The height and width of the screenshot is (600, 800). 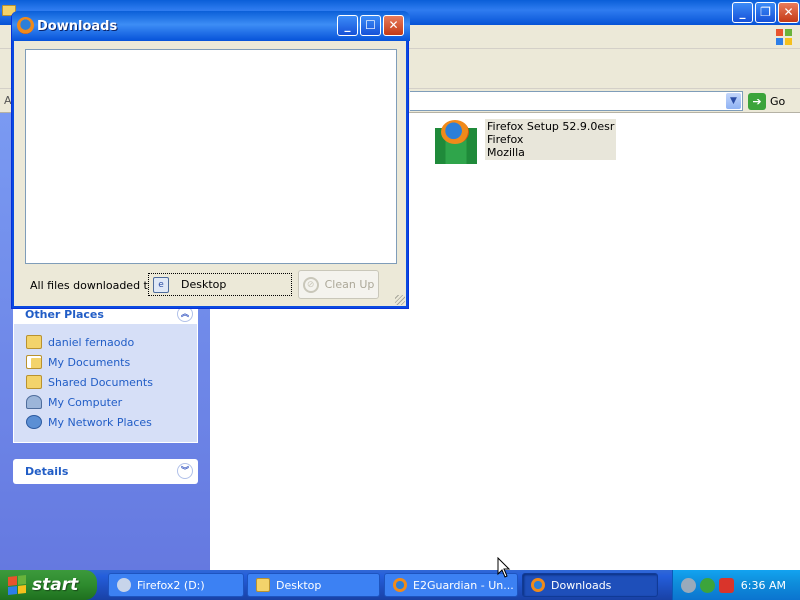 I want to click on downloads-title-bar: Downloads _ ☐ ✕, so click(x=211, y=26).